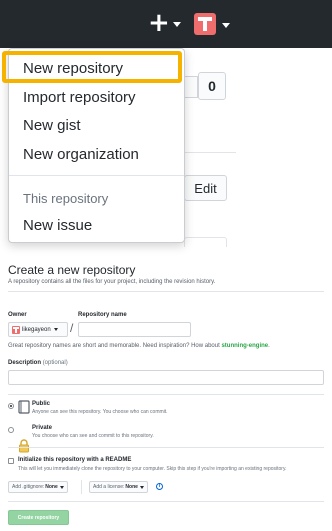  Describe the element at coordinates (11, 406) in the screenshot. I see `public-radio` at that location.